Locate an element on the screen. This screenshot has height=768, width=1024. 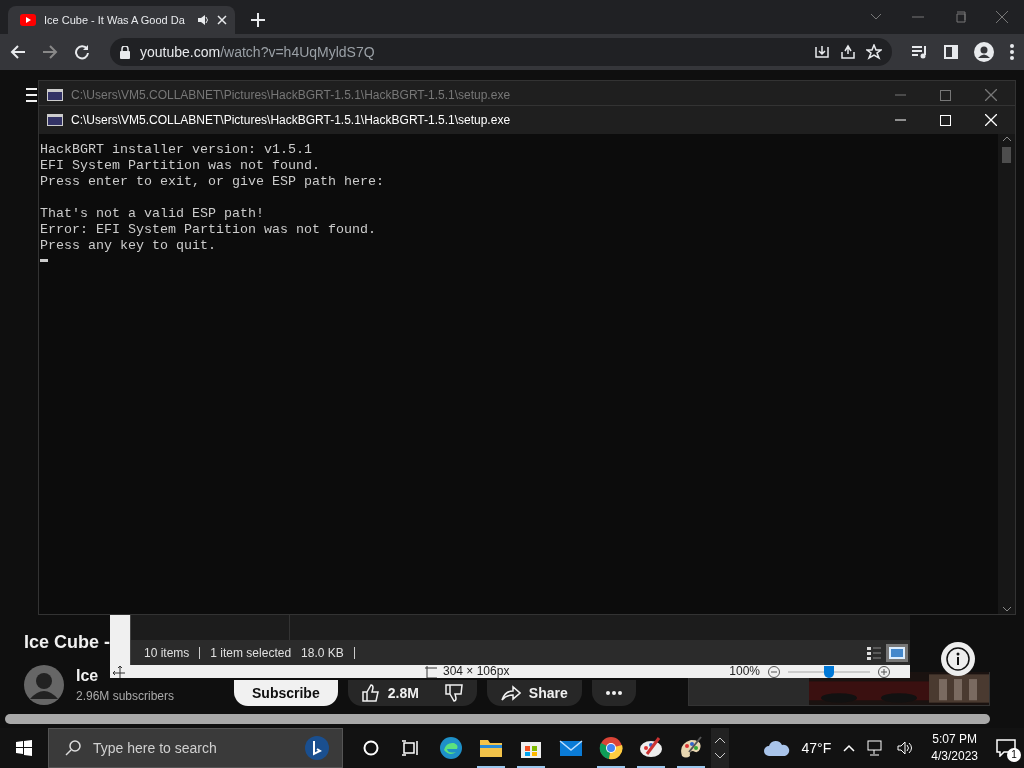
console-line: HackBGRT installer version: v1.5.1 is located at coordinates (176, 150).